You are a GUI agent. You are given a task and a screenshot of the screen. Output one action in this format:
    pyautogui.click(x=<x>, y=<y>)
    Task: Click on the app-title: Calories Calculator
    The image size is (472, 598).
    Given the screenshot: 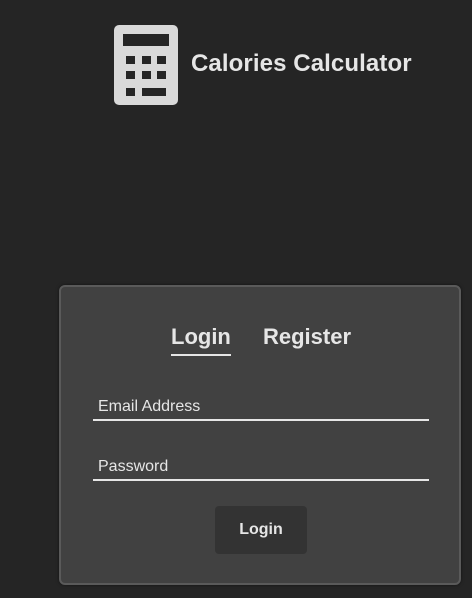 What is the action you would take?
    pyautogui.click(x=301, y=63)
    